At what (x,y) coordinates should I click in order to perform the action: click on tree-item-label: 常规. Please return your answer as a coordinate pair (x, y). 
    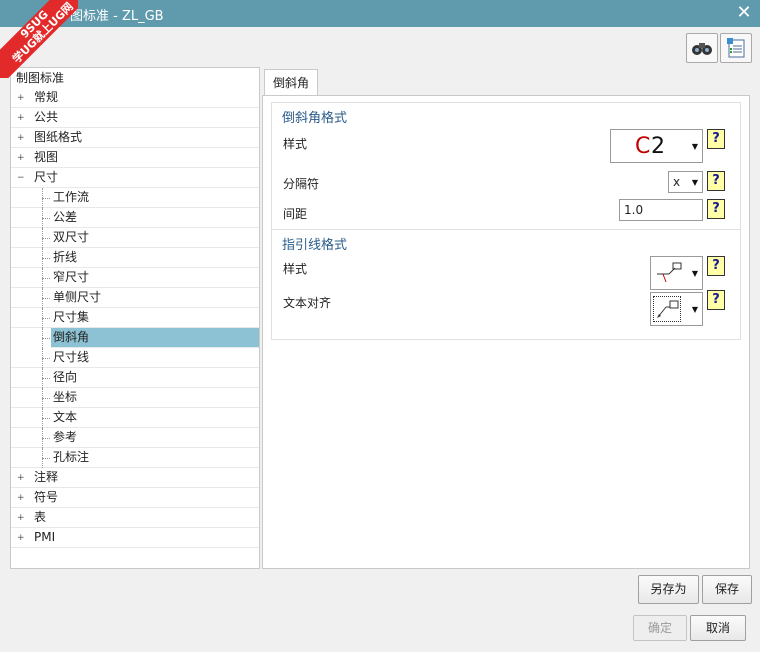
    Looking at the image, I should click on (46, 97).